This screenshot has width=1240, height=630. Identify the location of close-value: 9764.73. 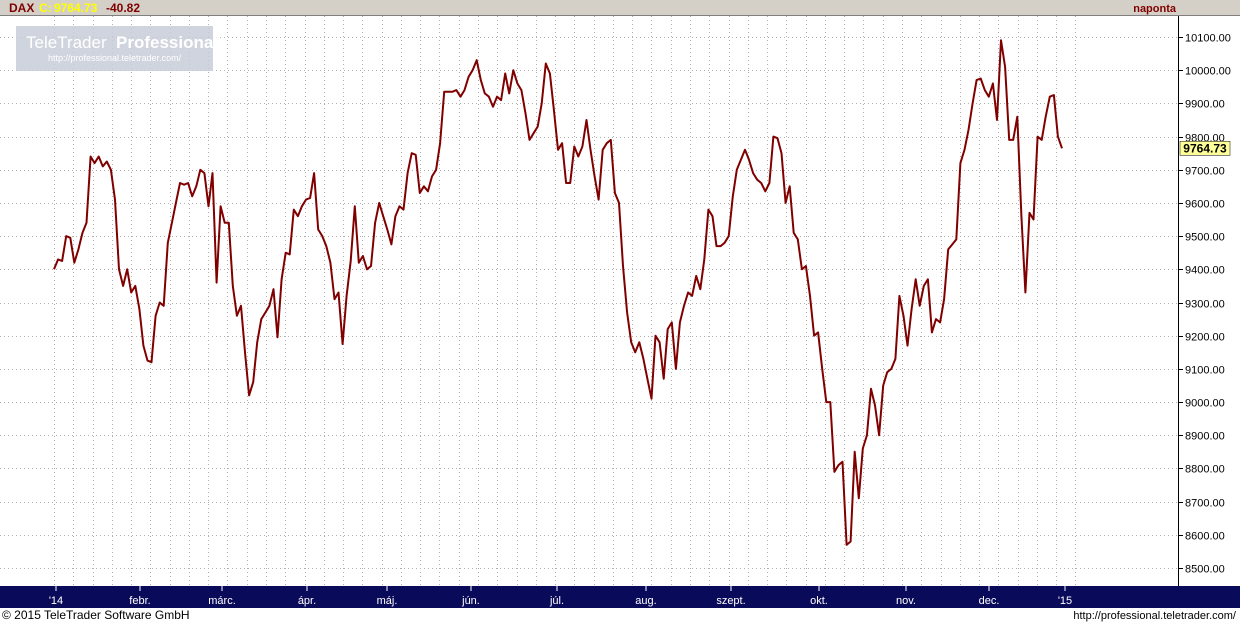
(76, 8).